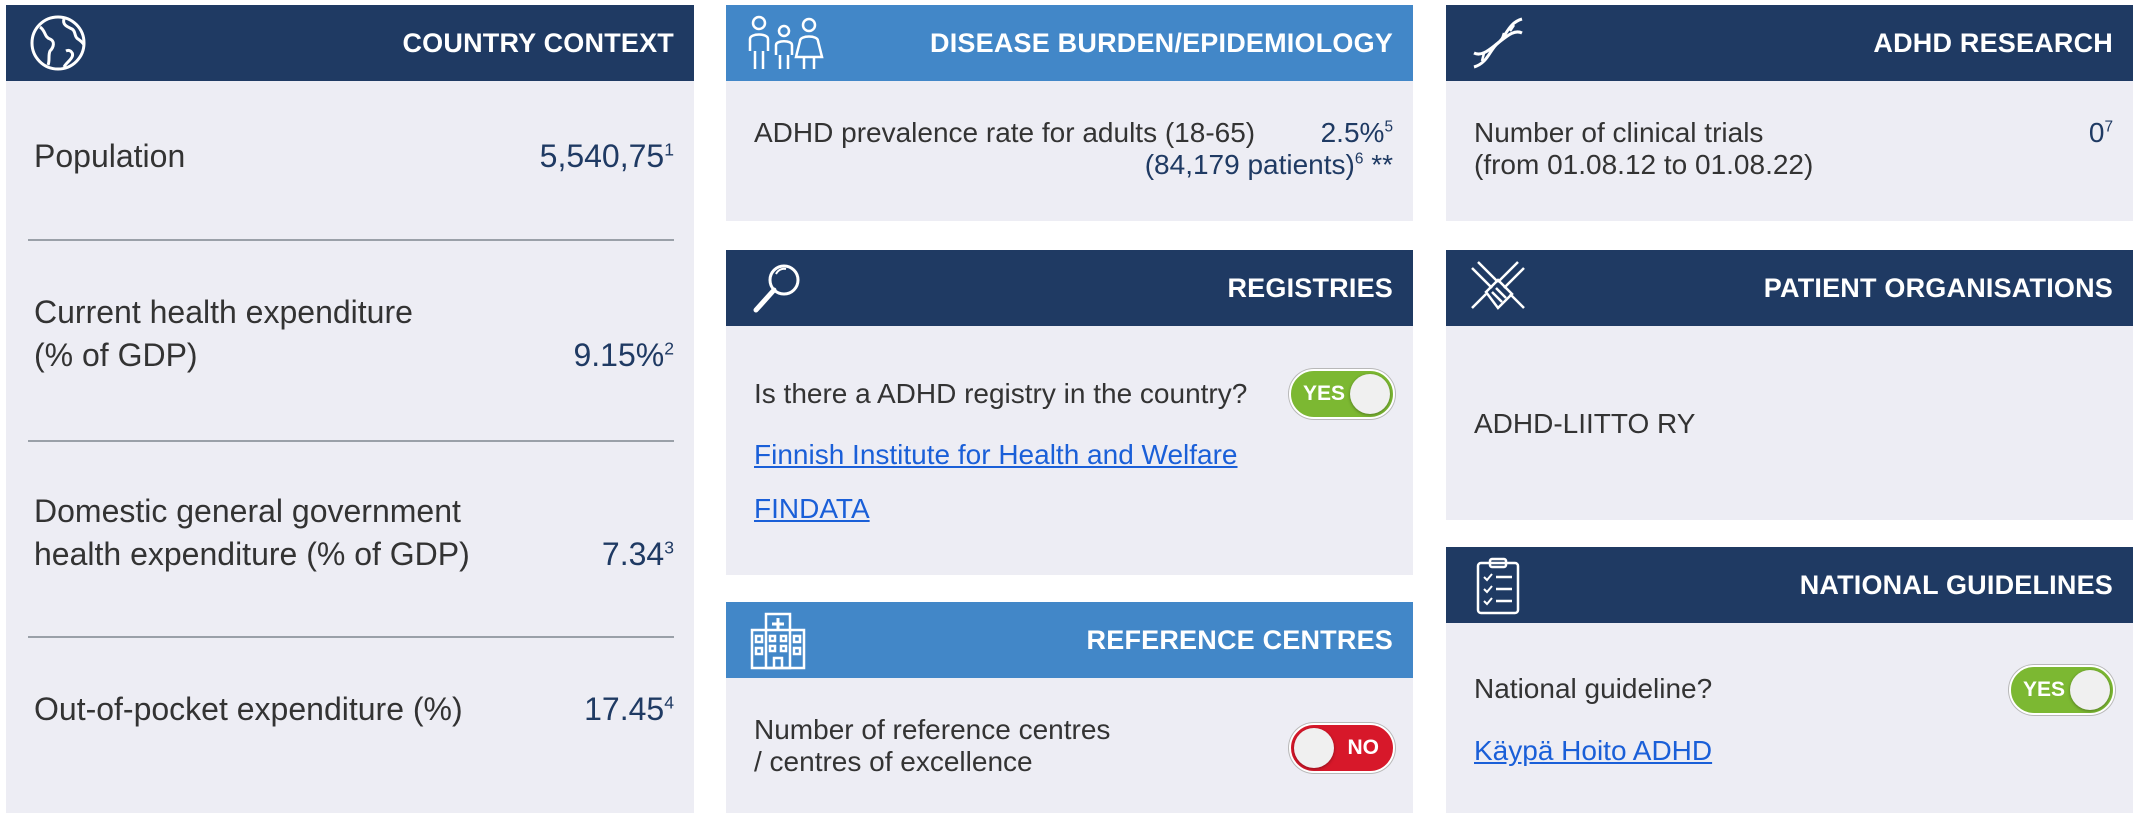  I want to click on patient-organisations-title: PATIENT ORGANISATIONS, so click(1938, 288).